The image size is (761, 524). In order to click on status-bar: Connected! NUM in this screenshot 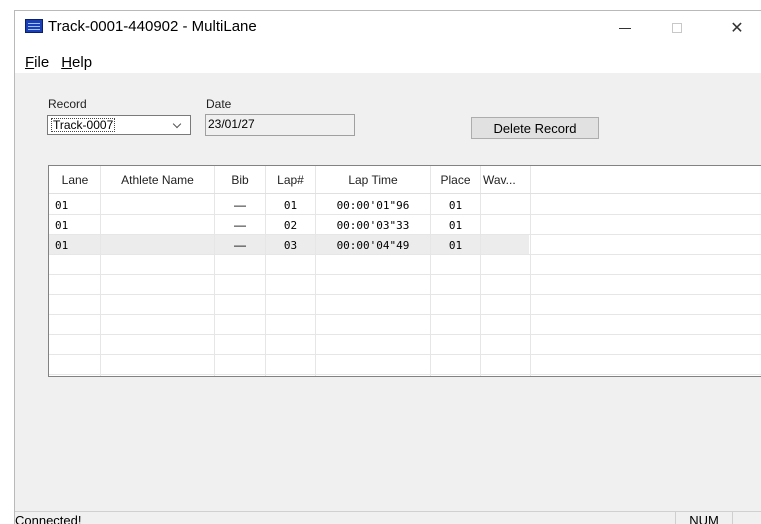, I will do `click(388, 517)`.